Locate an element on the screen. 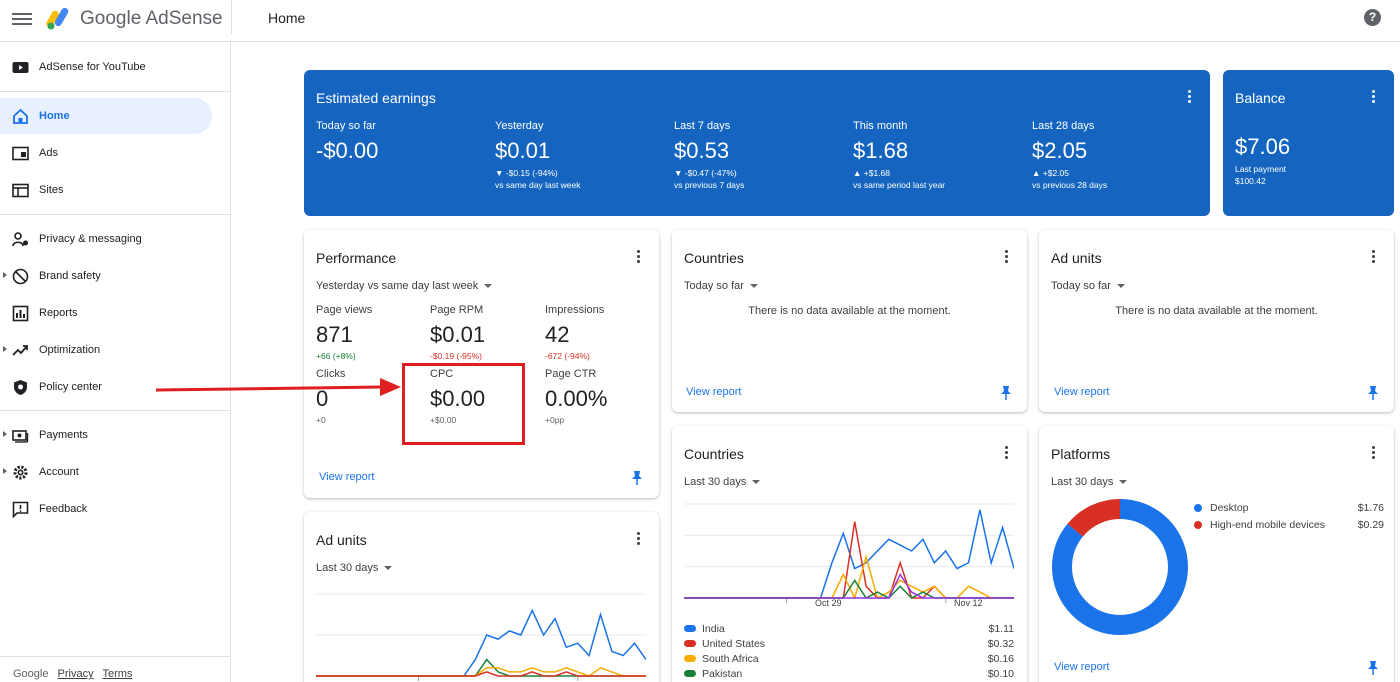  footer-privacy-link: Privacy is located at coordinates (76, 674).